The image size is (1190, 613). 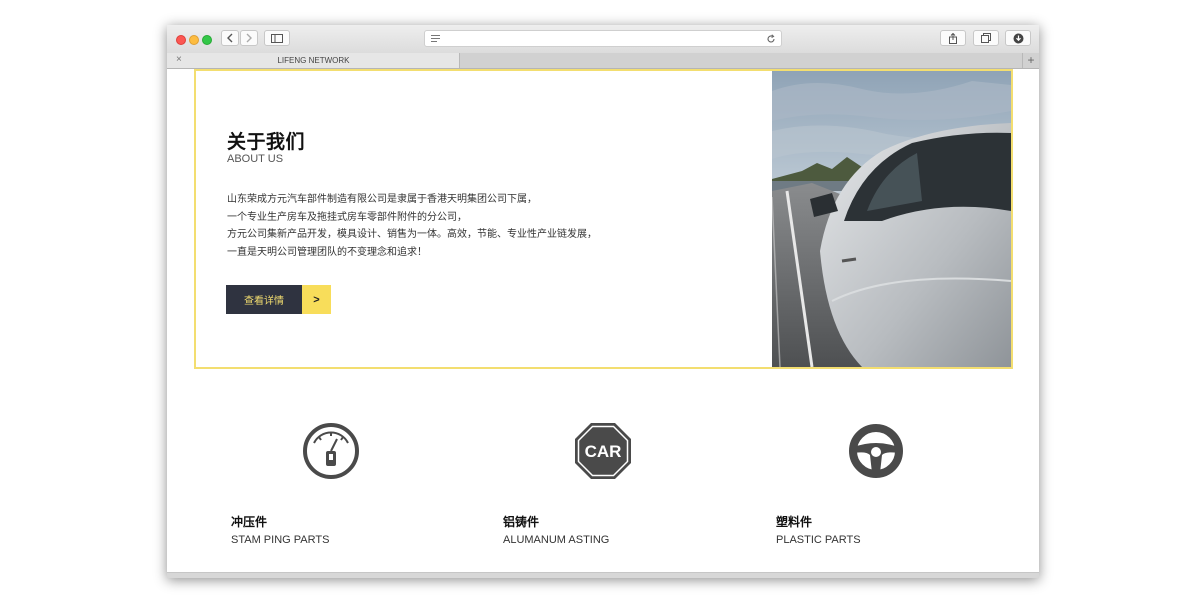 What do you see at coordinates (603, 575) in the screenshot?
I see `window-bottom-edge` at bounding box center [603, 575].